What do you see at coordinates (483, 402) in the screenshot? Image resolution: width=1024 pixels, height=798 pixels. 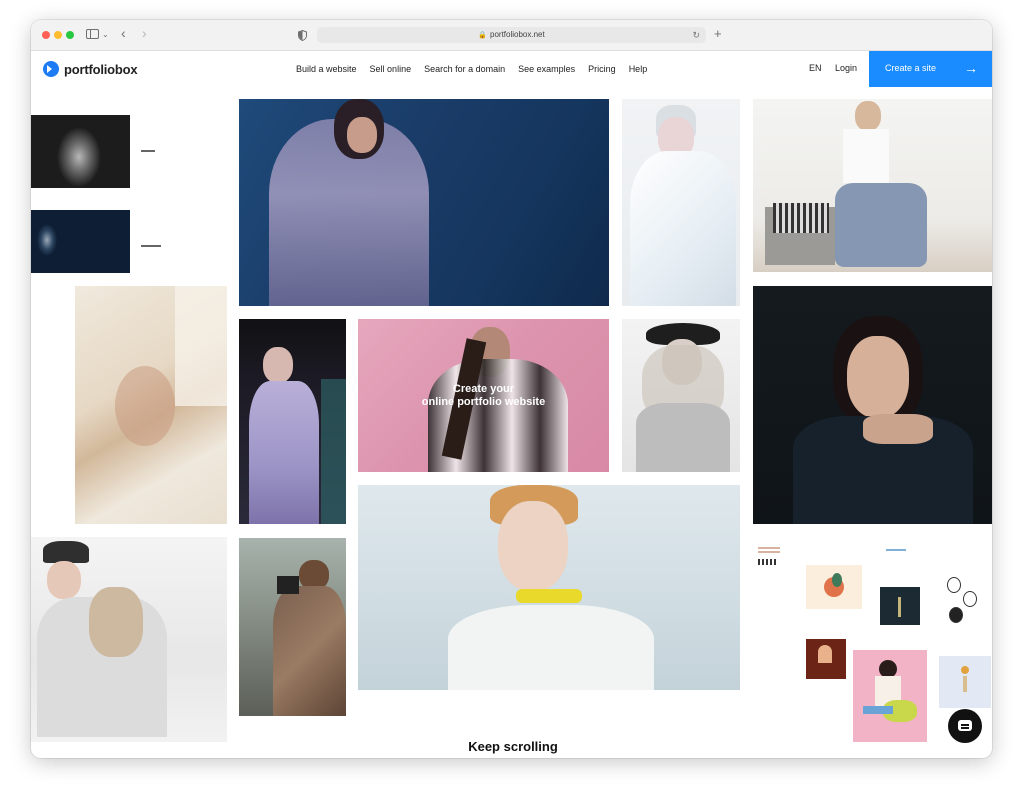 I see `hero-headline-line2: online portfolio website` at bounding box center [483, 402].